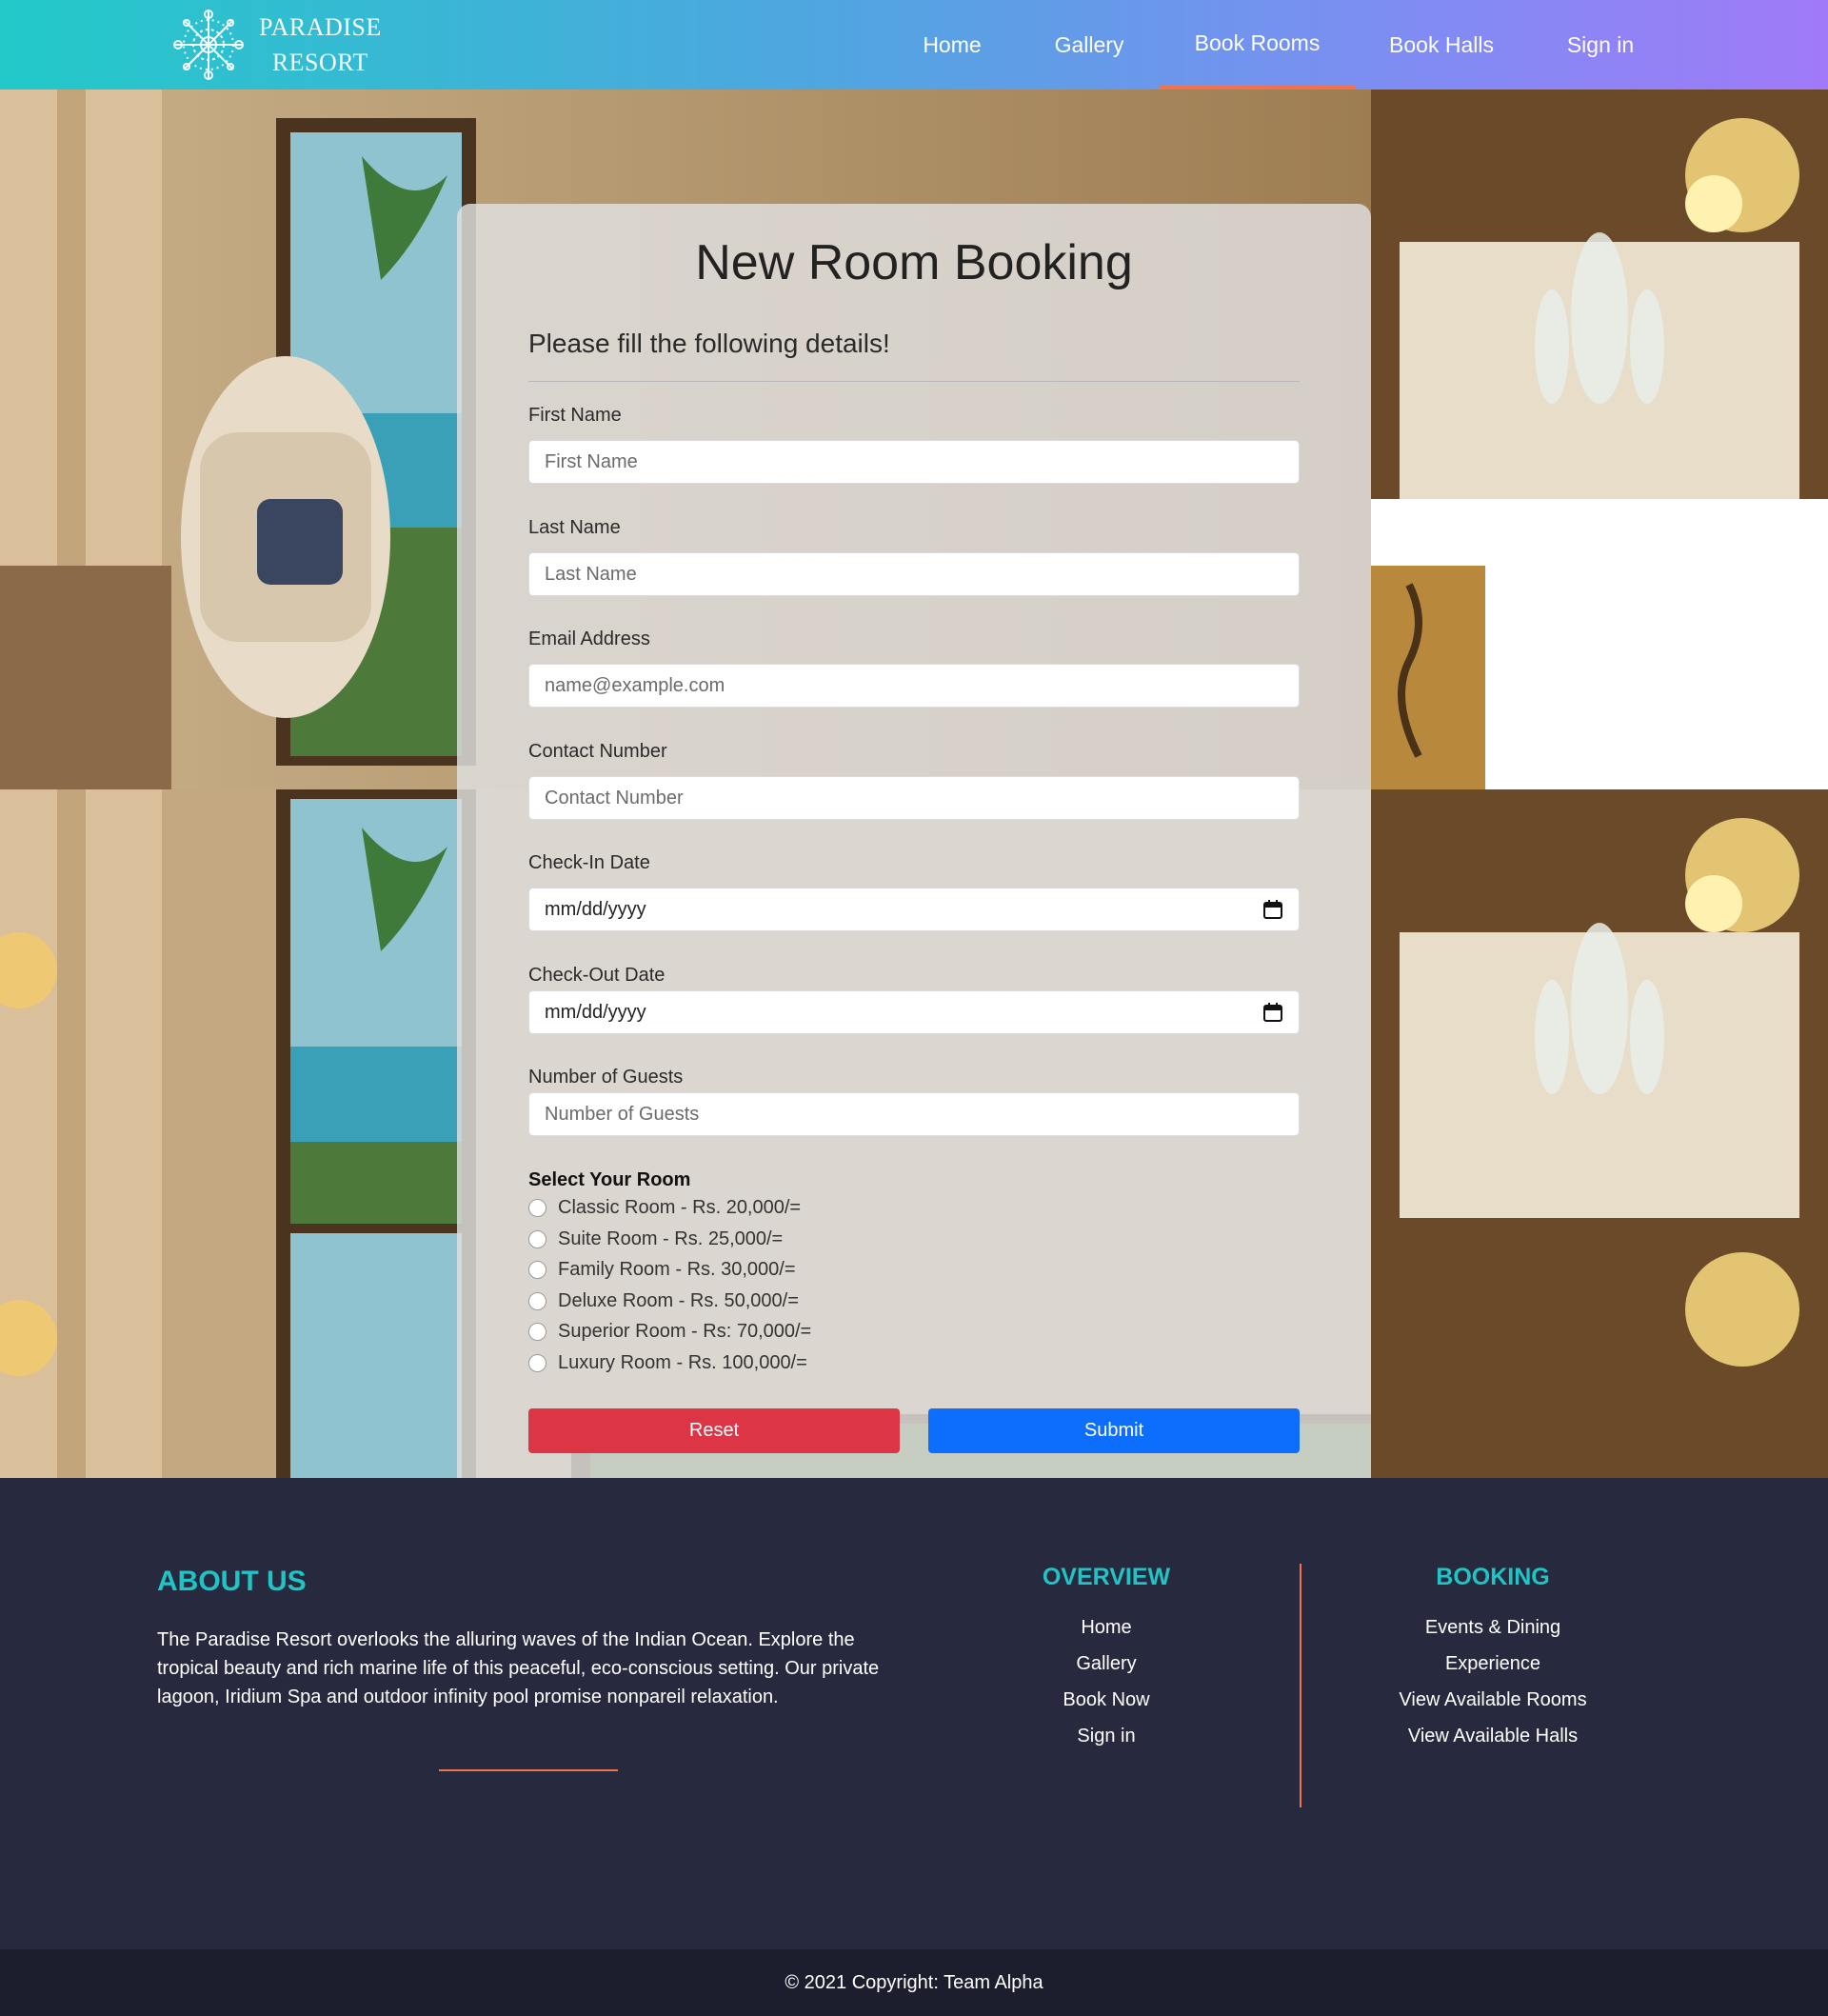 This screenshot has width=1828, height=2016. Describe the element at coordinates (1106, 1736) in the screenshot. I see `footer-link-sign-in: Sign in` at that location.